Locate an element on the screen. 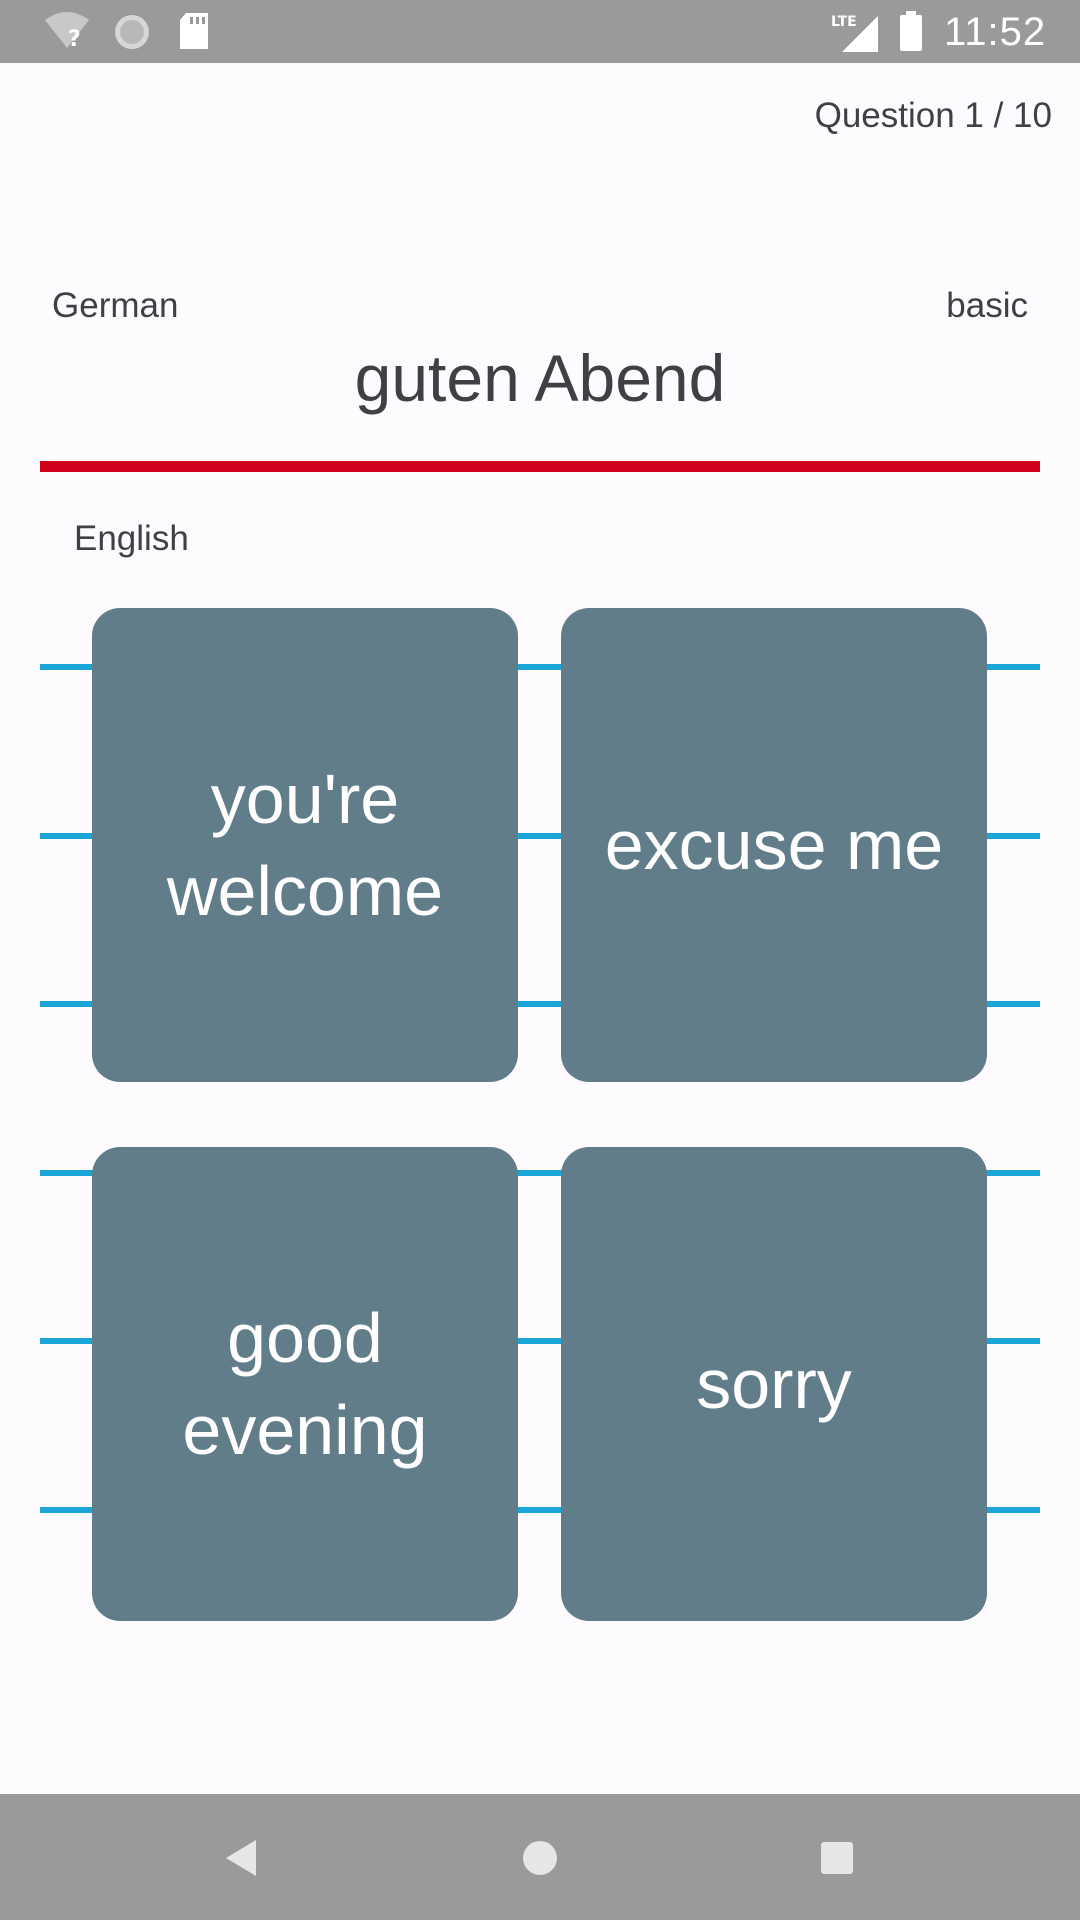  navigation-bar is located at coordinates (540, 1857).